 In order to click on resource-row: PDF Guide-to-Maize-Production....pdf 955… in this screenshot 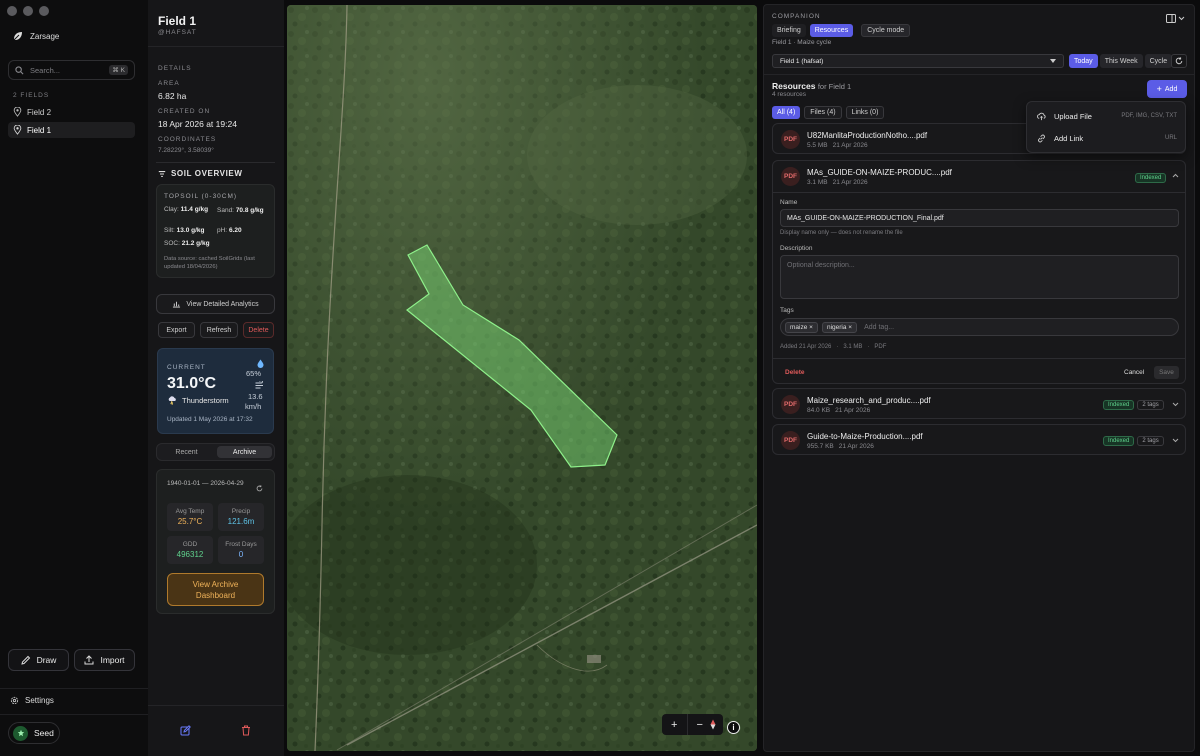, I will do `click(979, 439)`.